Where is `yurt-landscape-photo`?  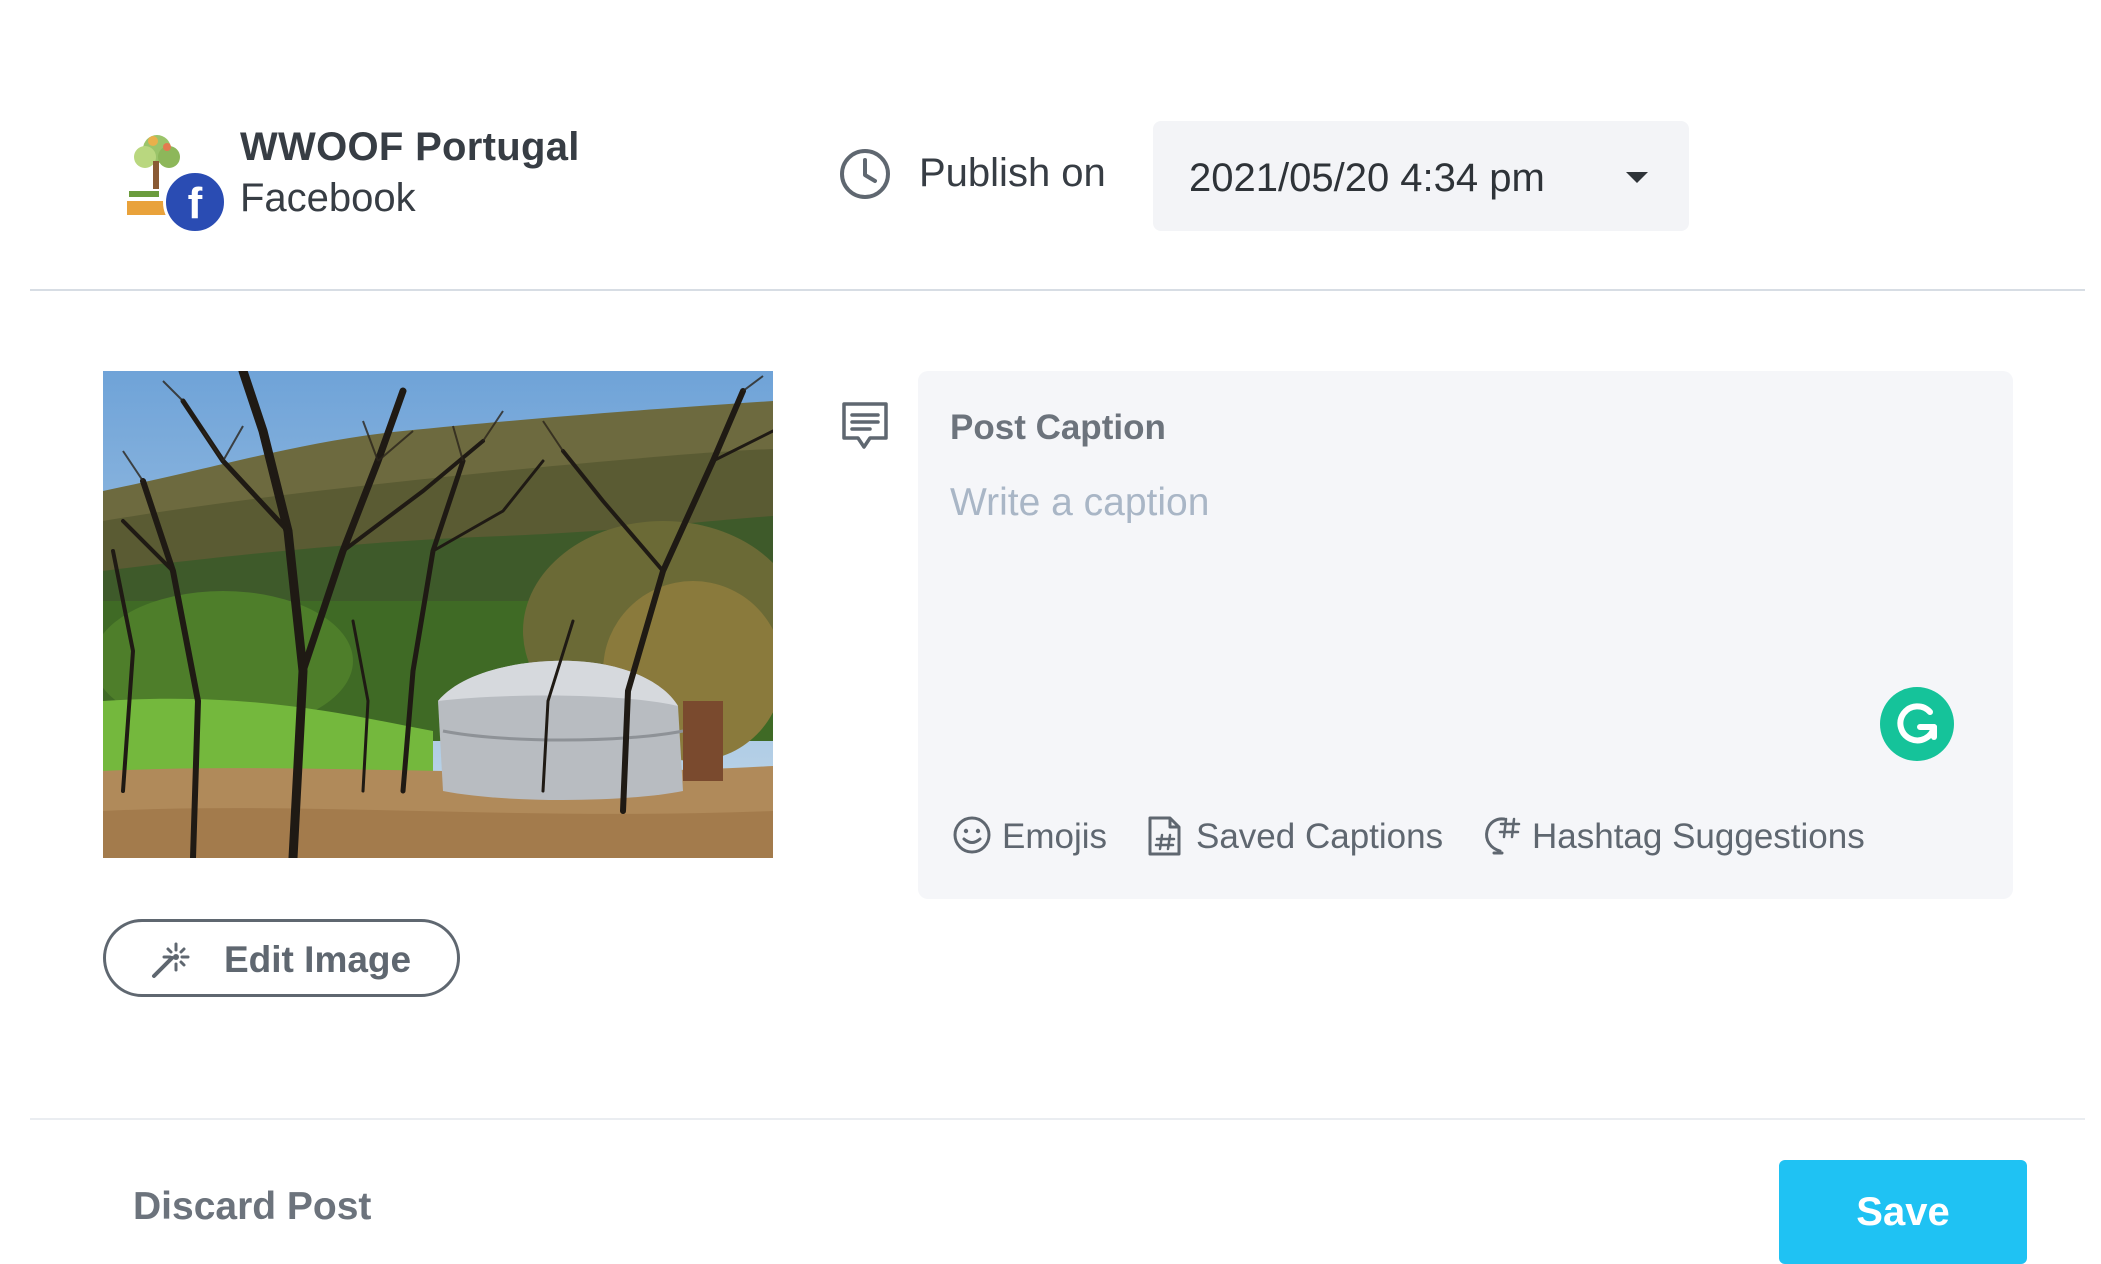
yurt-landscape-photo is located at coordinates (438, 614).